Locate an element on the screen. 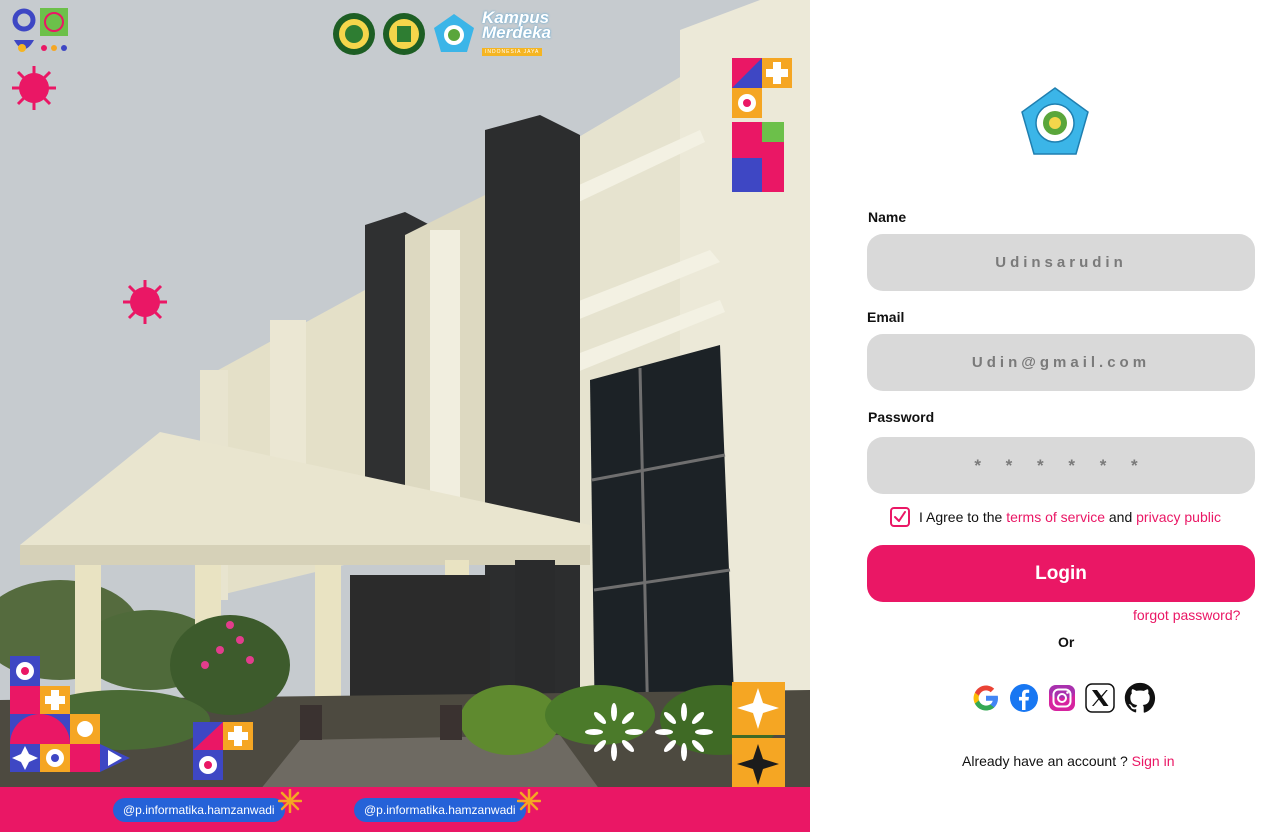 This screenshot has width=1280, height=832. name-label: Name is located at coordinates (887, 217).